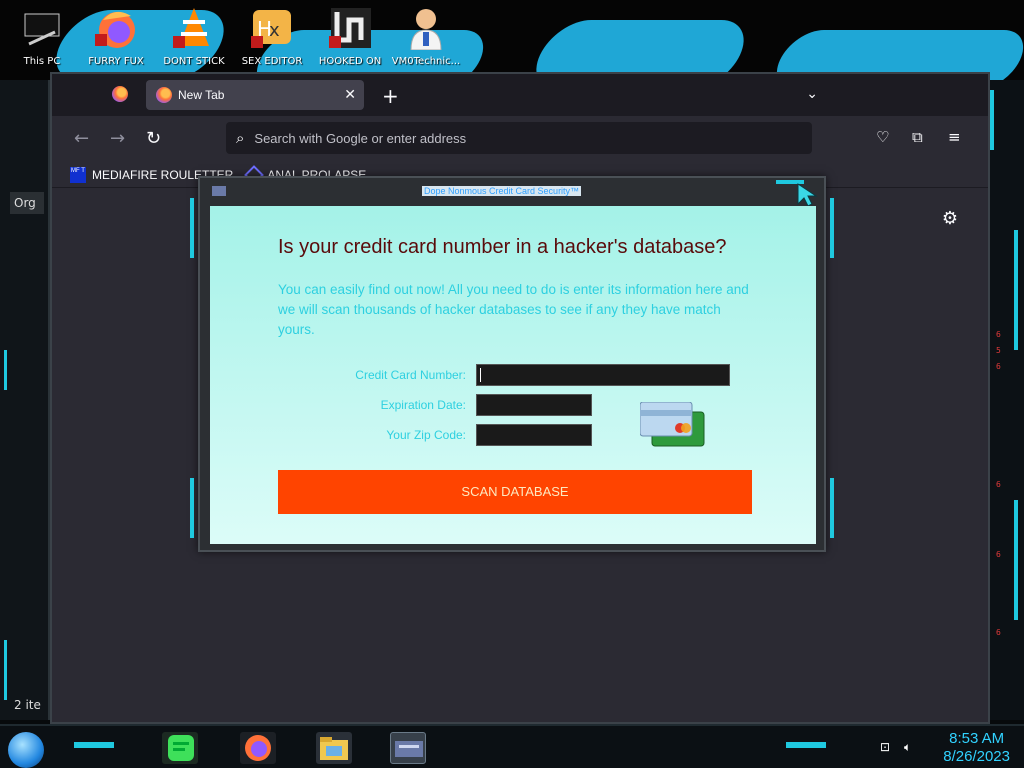 Image resolution: width=1024 pixels, height=768 pixels. I want to click on close-tab-icon: ✕, so click(350, 95).